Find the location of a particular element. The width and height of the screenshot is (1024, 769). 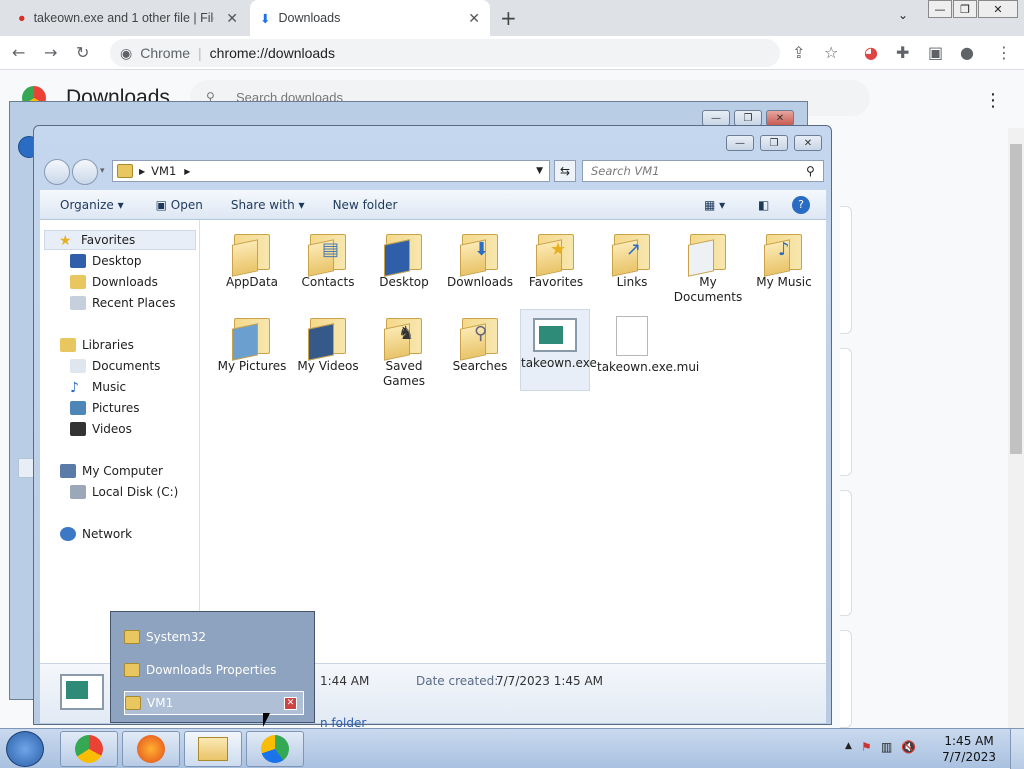

downloads-folder-icon: ⬇ is located at coordinates (480, 254).